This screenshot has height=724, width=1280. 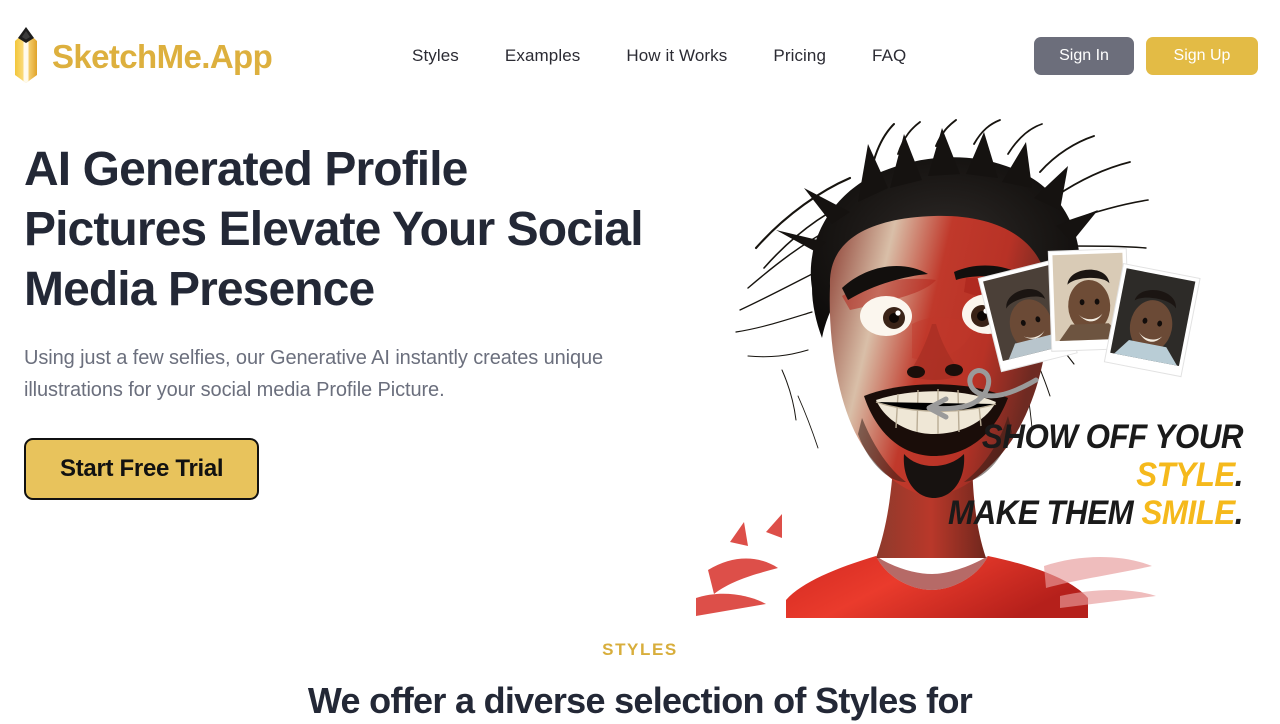 What do you see at coordinates (1100, 582) in the screenshot?
I see `pink-sweep` at bounding box center [1100, 582].